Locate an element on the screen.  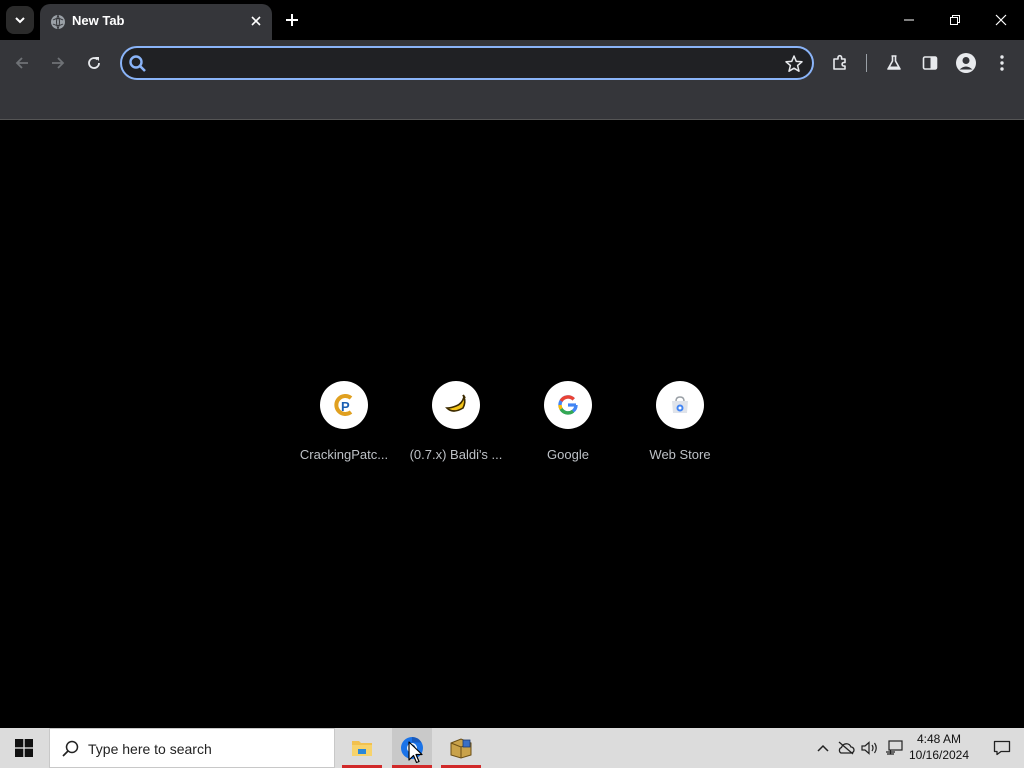
close-window-button is located at coordinates (1001, 20).